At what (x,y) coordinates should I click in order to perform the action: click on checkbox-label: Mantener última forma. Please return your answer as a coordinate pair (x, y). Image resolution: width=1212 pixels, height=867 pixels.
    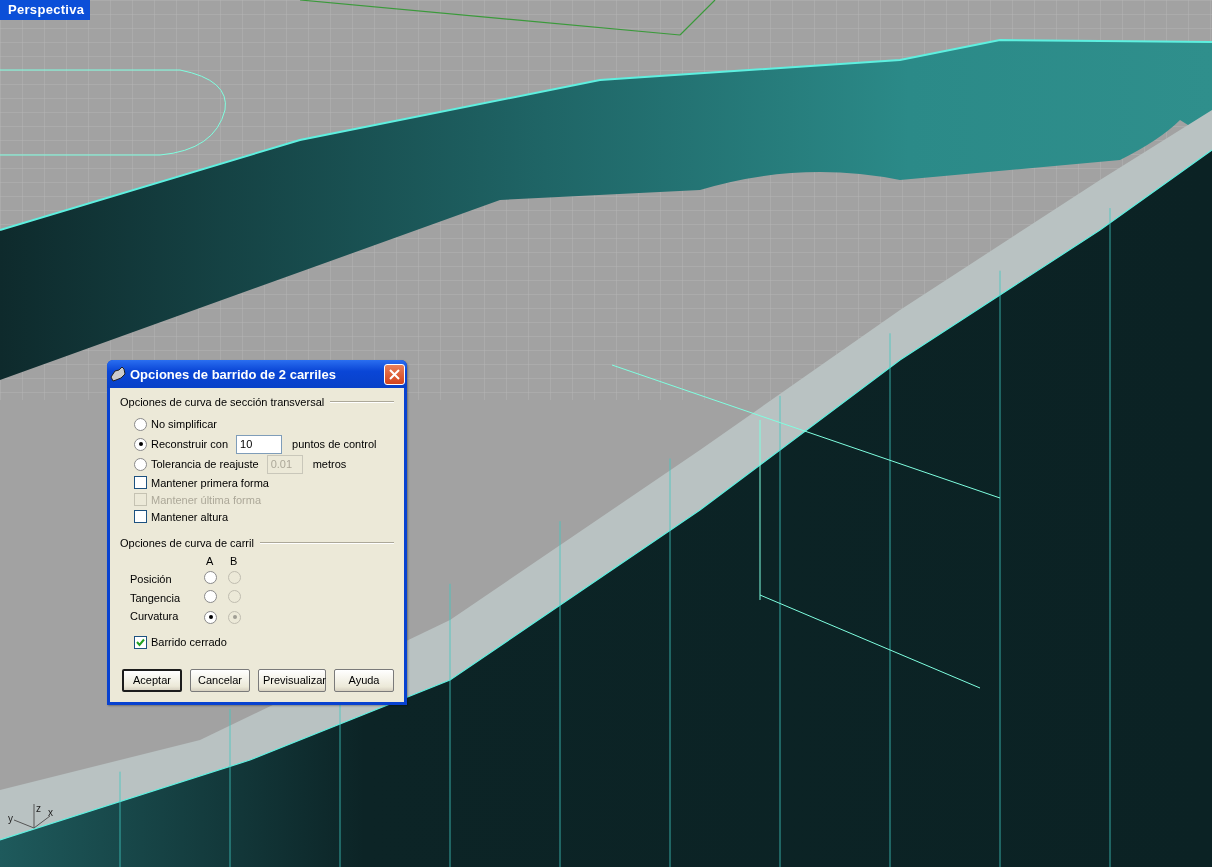
    Looking at the image, I should click on (206, 499).